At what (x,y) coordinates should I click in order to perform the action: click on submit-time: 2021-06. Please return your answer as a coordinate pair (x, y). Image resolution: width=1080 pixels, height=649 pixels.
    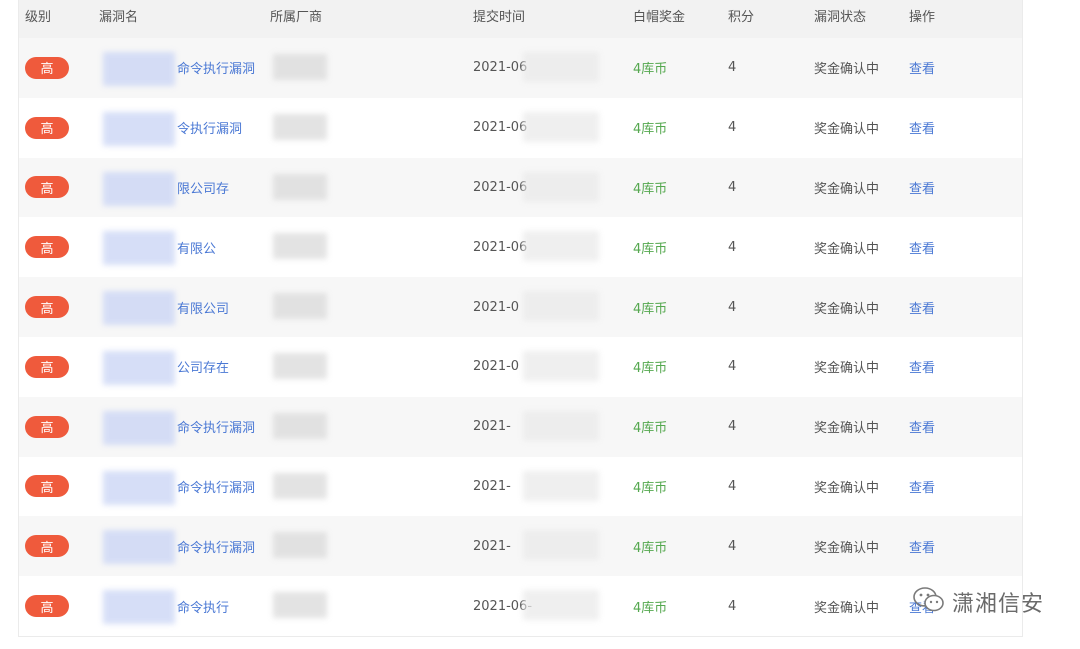
    Looking at the image, I should click on (500, 128).